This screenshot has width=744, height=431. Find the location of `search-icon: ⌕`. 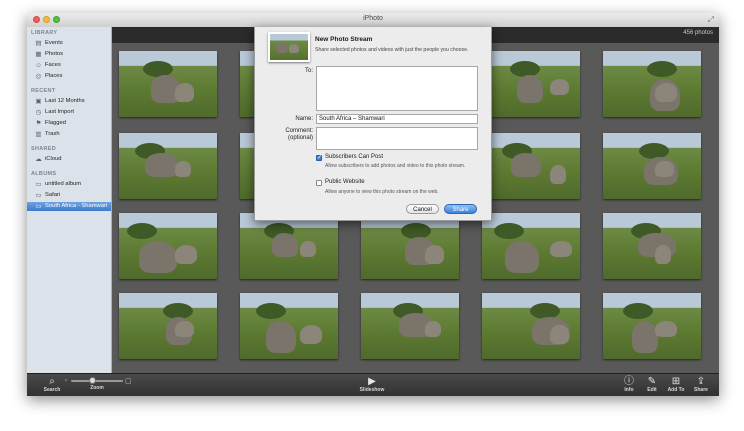

search-icon: ⌕ is located at coordinates (52, 381).